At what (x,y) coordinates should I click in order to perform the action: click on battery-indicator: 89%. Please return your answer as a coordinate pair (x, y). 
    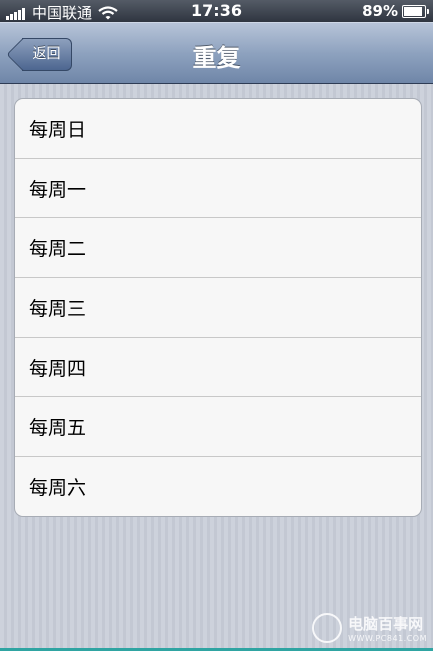
    Looking at the image, I should click on (395, 11).